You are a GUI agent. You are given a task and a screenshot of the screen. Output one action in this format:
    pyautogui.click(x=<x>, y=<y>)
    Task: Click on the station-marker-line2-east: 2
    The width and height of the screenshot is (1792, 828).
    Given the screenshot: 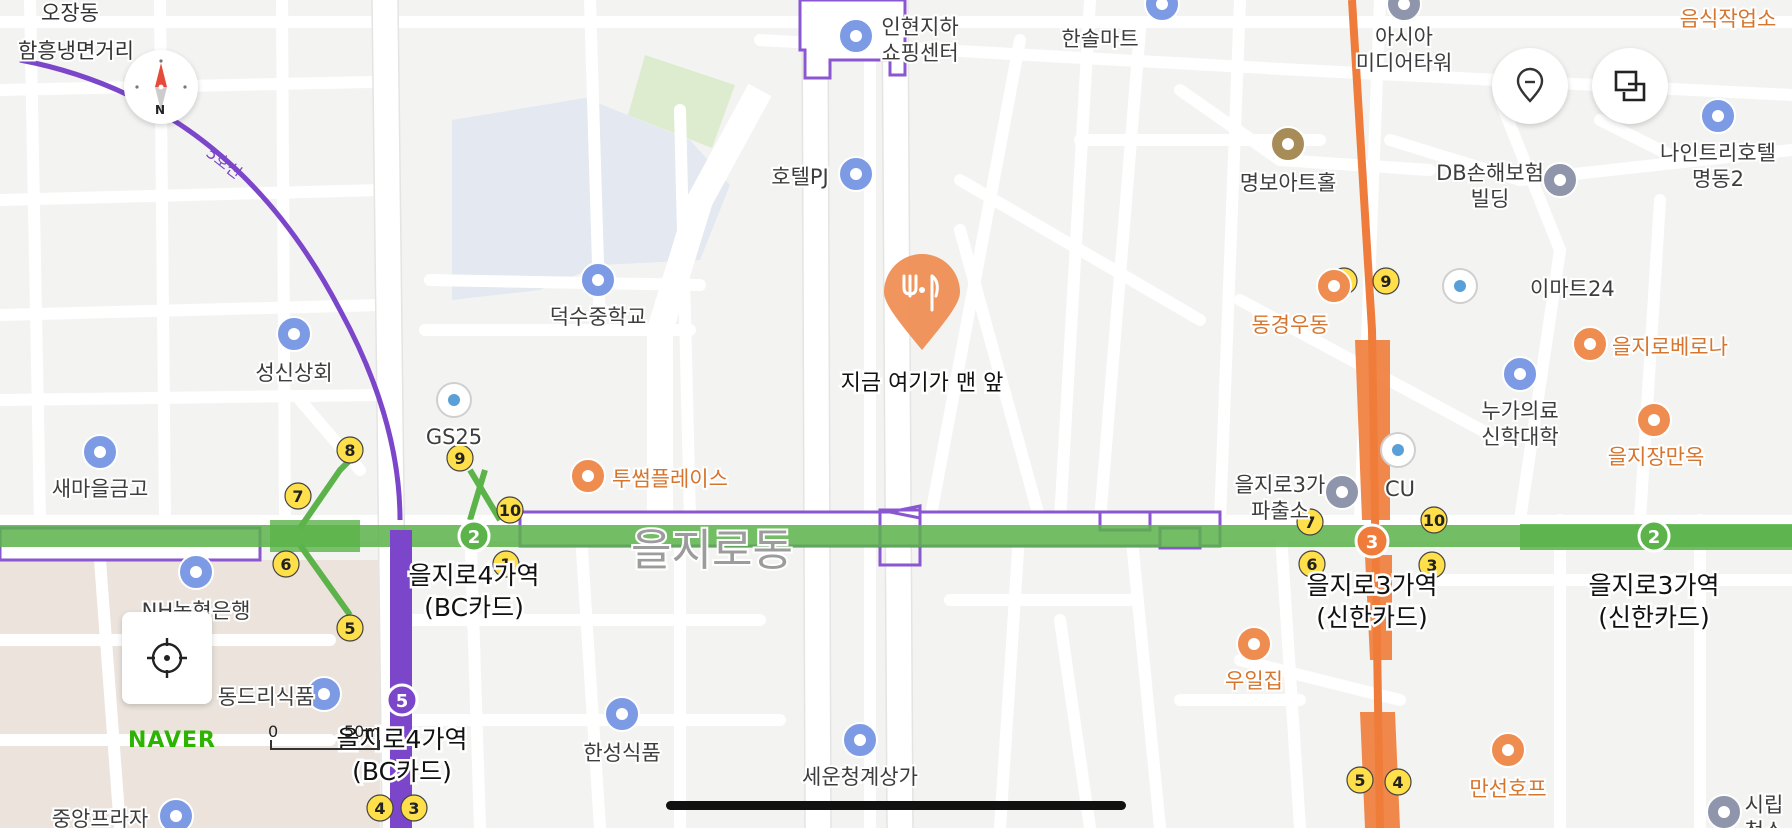 What is the action you would take?
    pyautogui.click(x=1654, y=536)
    